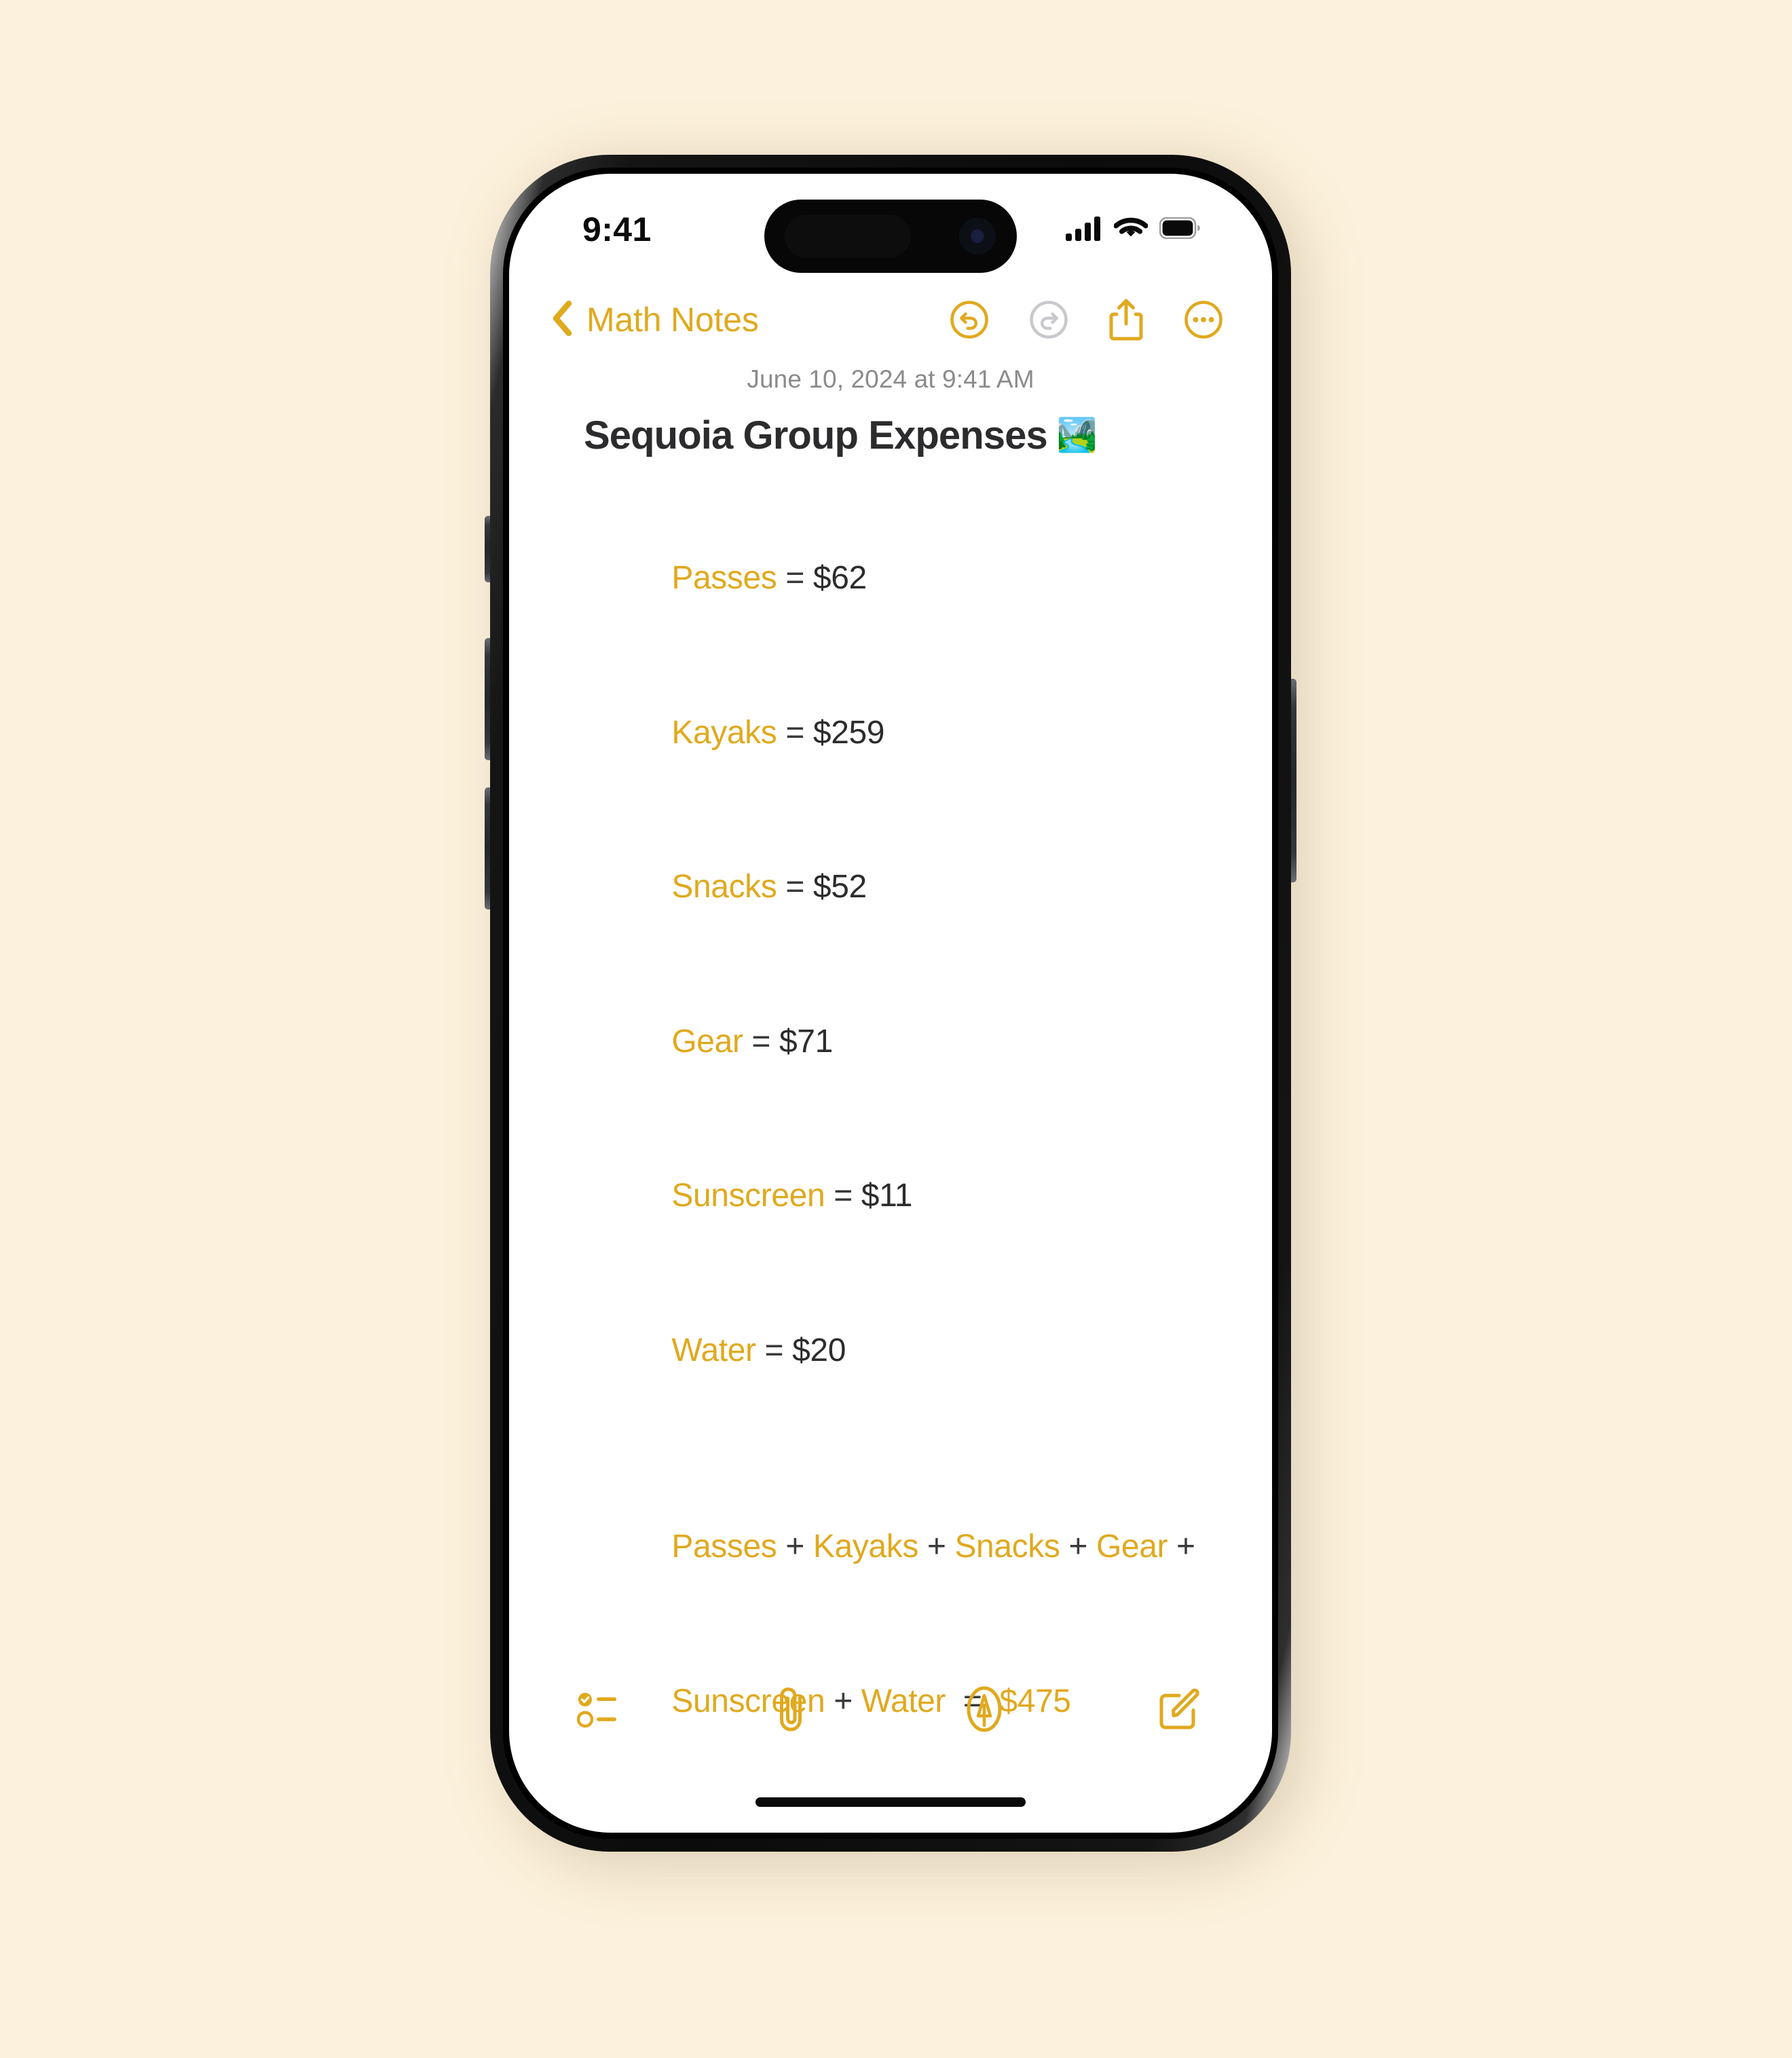 This screenshot has width=1792, height=2058. Describe the element at coordinates (1087, 319) in the screenshot. I see `navbar-actions` at that location.